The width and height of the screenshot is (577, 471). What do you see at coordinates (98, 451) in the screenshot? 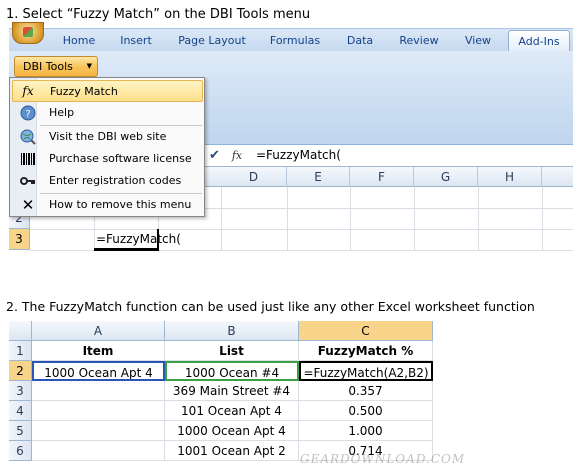
I see `cell-a6` at bounding box center [98, 451].